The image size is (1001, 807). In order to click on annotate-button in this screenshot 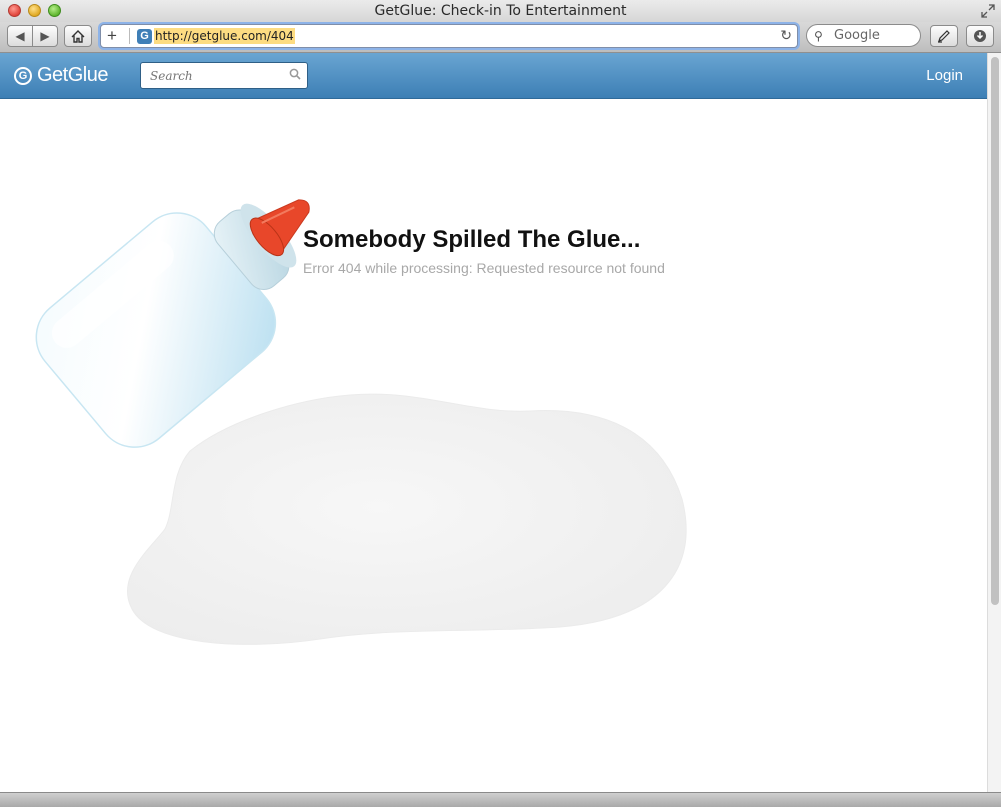, I will do `click(944, 36)`.